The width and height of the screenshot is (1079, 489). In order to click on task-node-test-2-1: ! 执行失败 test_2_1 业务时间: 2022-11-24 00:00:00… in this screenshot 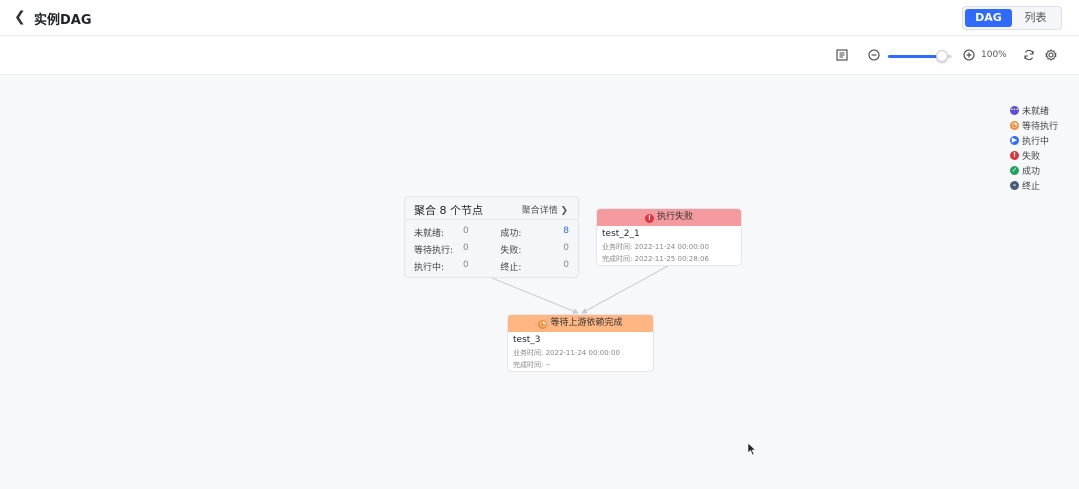, I will do `click(669, 237)`.